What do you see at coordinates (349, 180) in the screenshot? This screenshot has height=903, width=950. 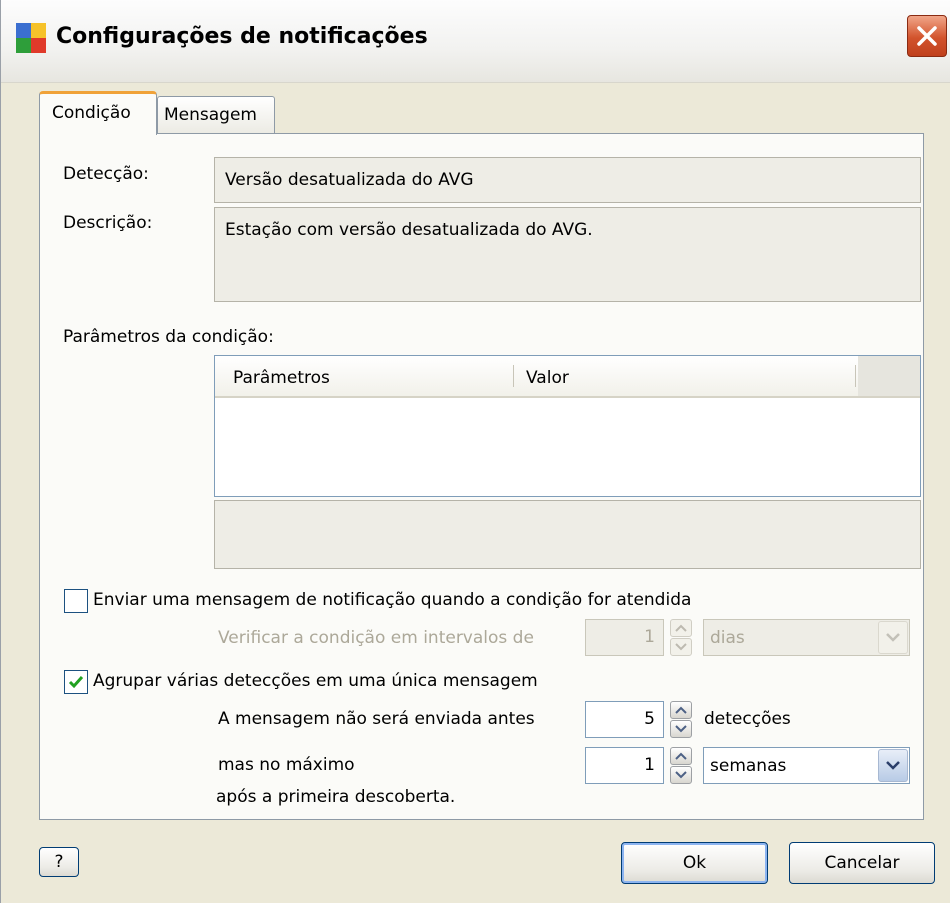 I see `detection-value: Versão desatualizada do AVG` at bounding box center [349, 180].